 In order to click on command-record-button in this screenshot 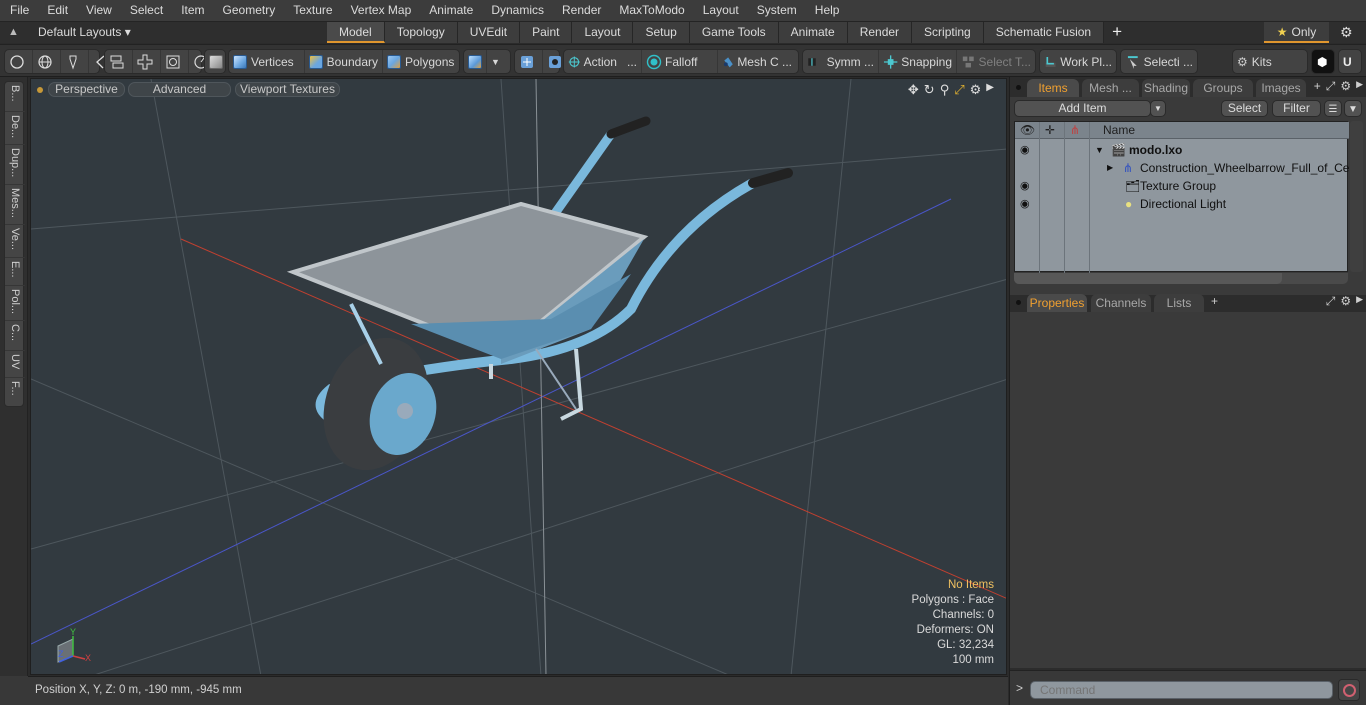, I will do `click(1349, 690)`.